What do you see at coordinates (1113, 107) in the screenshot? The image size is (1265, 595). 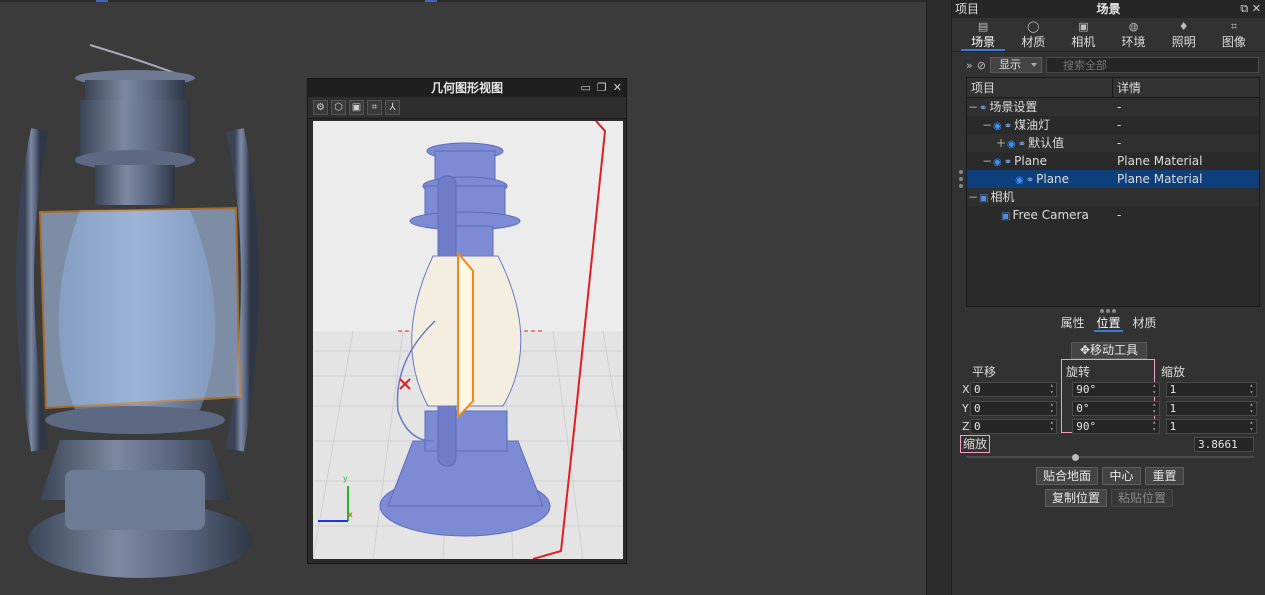 I see `tree-row: −⚭ 场景设置 -` at bounding box center [1113, 107].